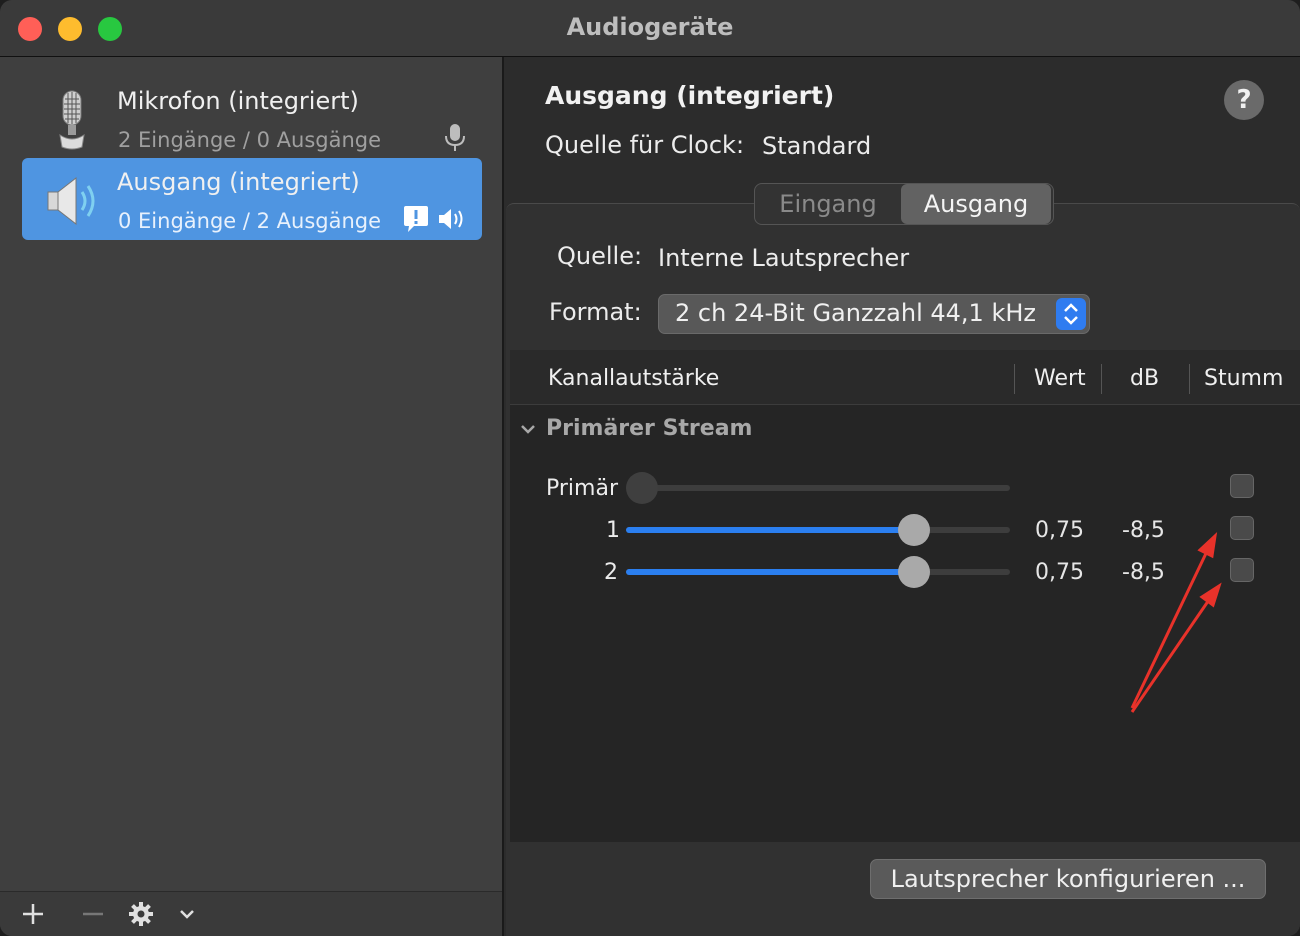 This screenshot has height=936, width=1300. I want to click on source-value: Interne Lautsprecher, so click(784, 258).